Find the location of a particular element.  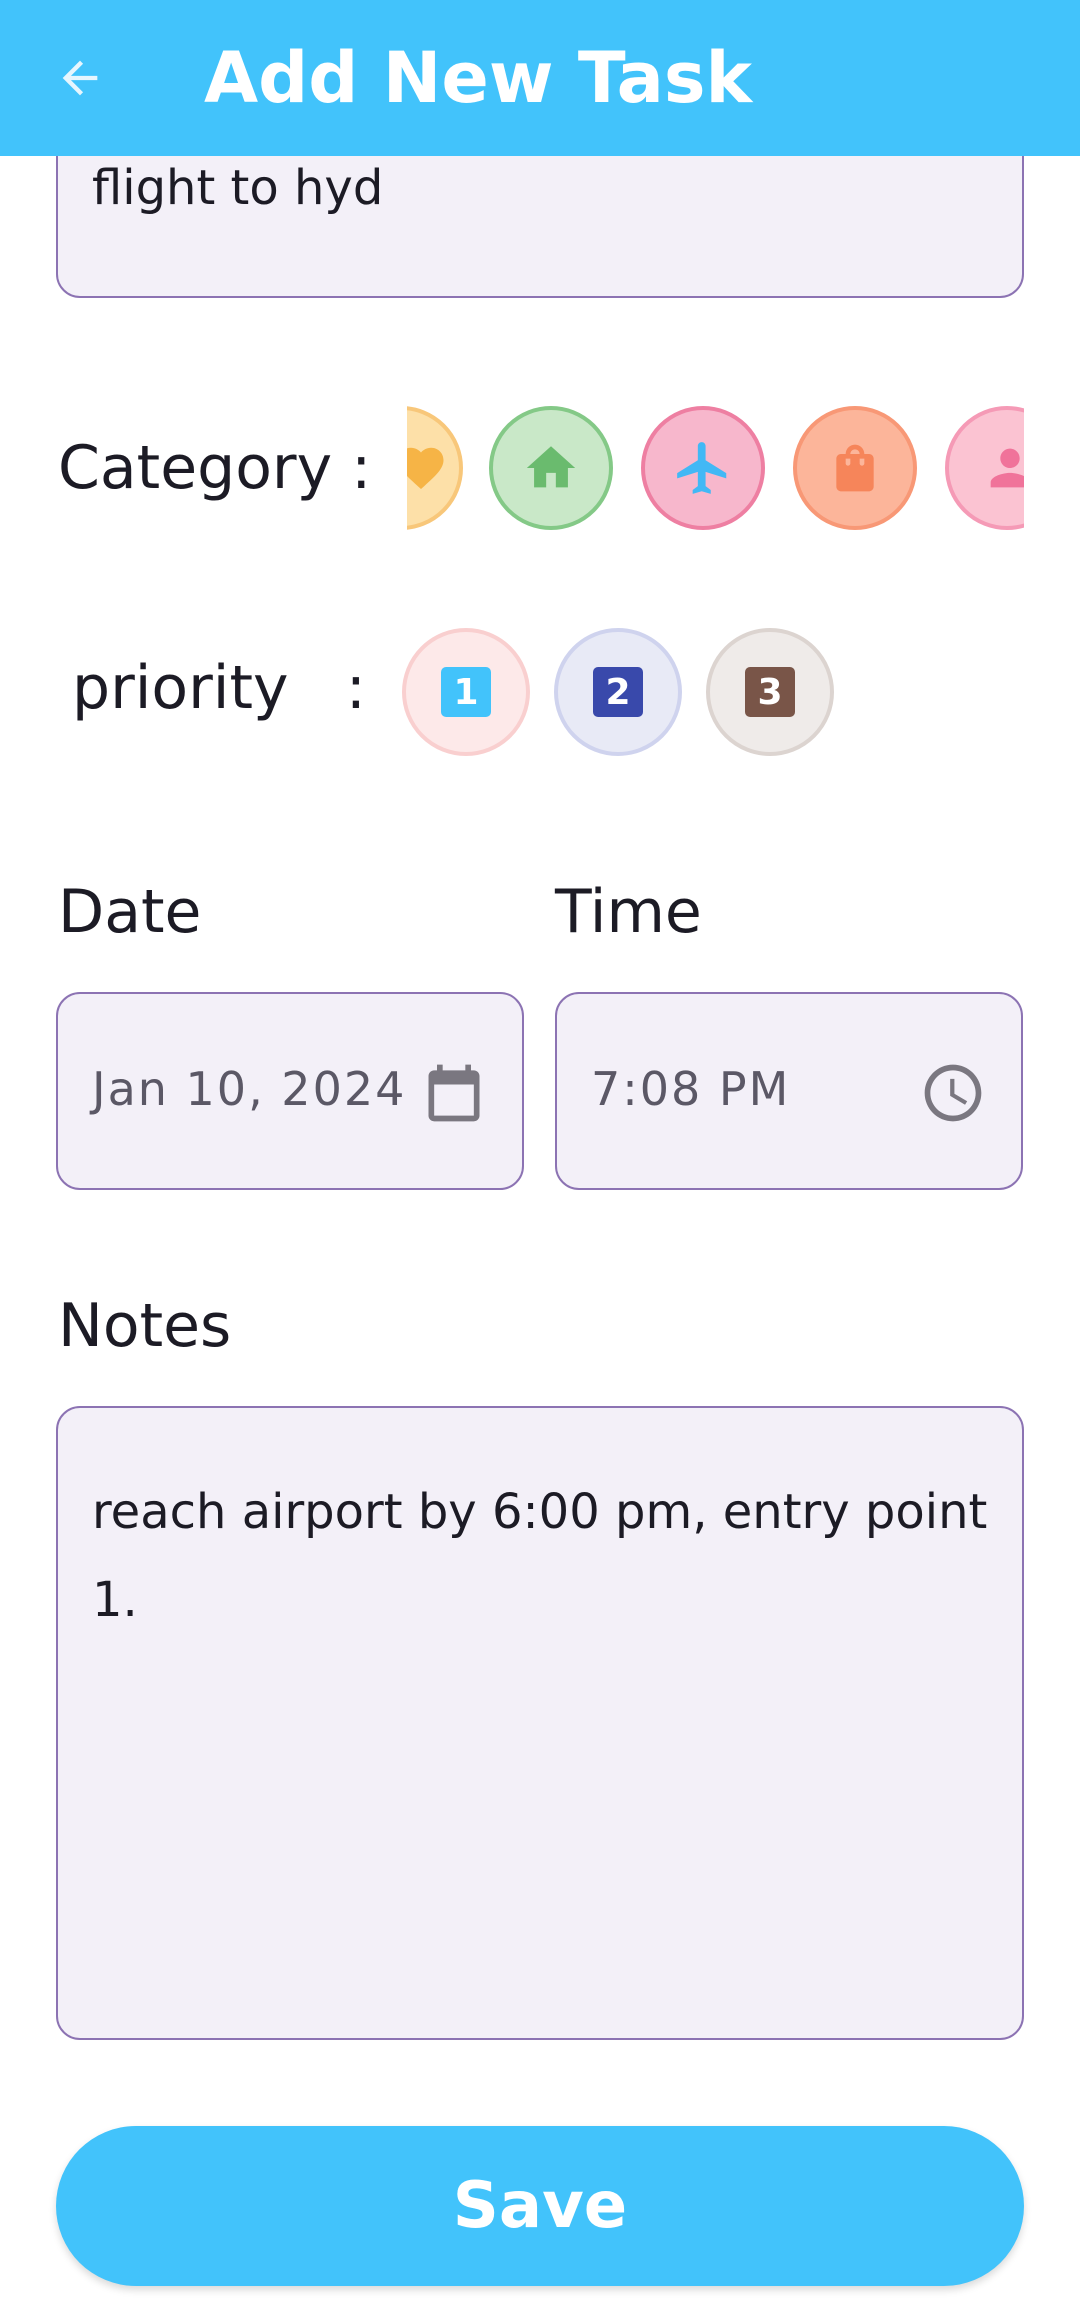

time-label: Time is located at coordinates (628, 912).